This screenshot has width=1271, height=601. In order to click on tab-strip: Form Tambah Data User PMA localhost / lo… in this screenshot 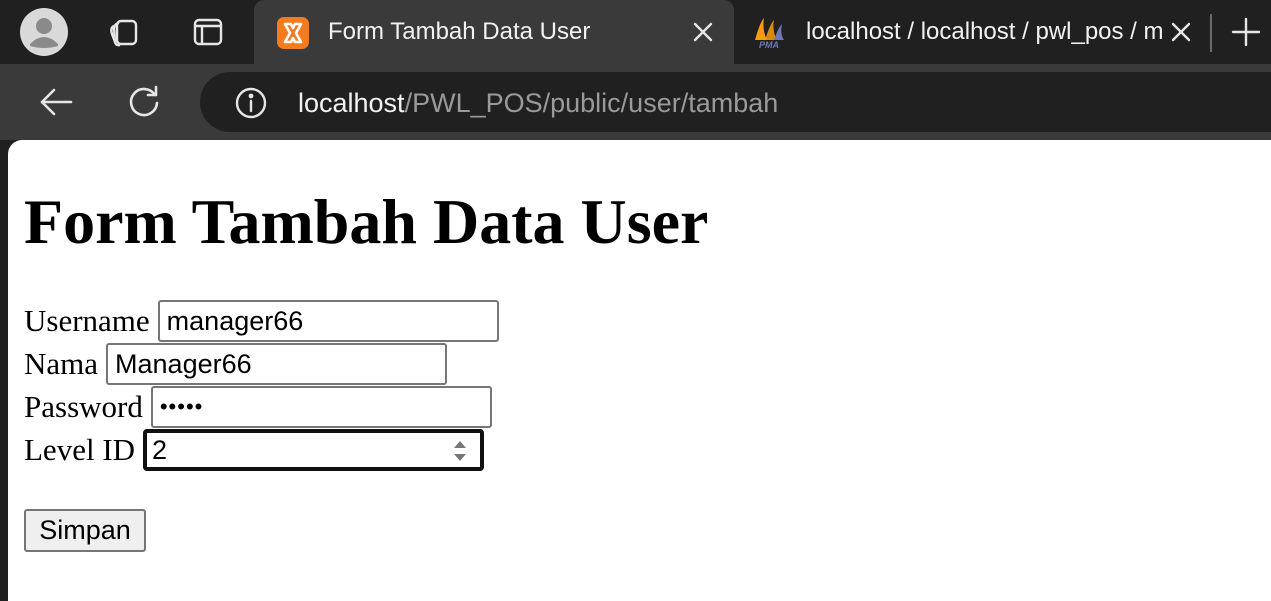, I will do `click(635, 32)`.